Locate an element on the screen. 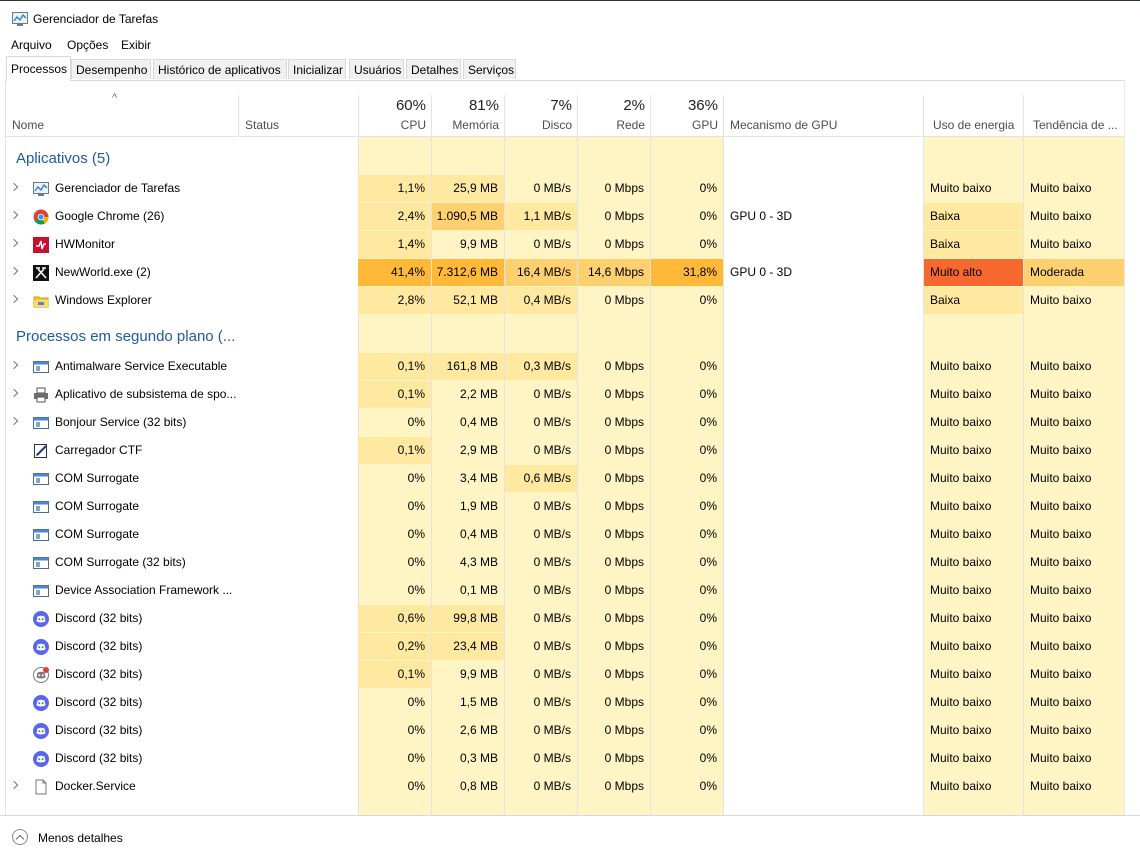 The width and height of the screenshot is (1140, 861). header-status-label: Status is located at coordinates (262, 125).